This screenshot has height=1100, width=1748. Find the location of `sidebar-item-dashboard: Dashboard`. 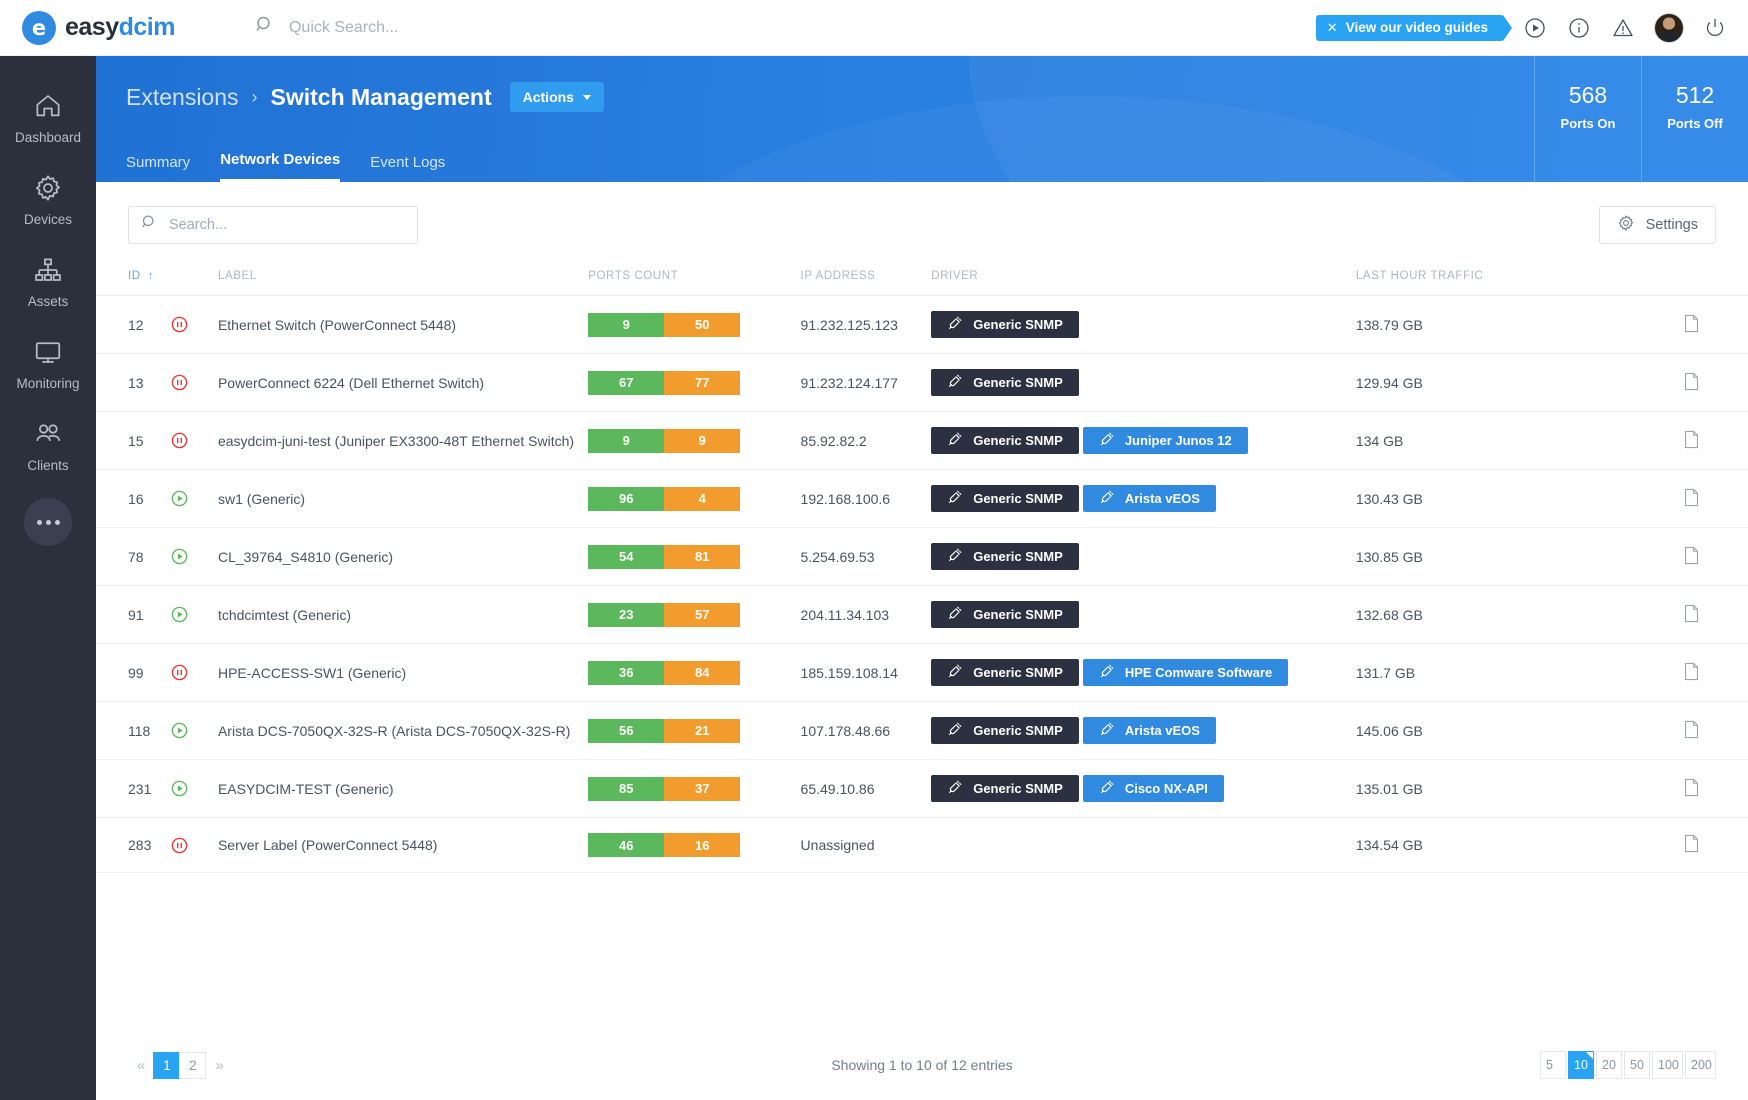

sidebar-item-dashboard: Dashboard is located at coordinates (48, 117).